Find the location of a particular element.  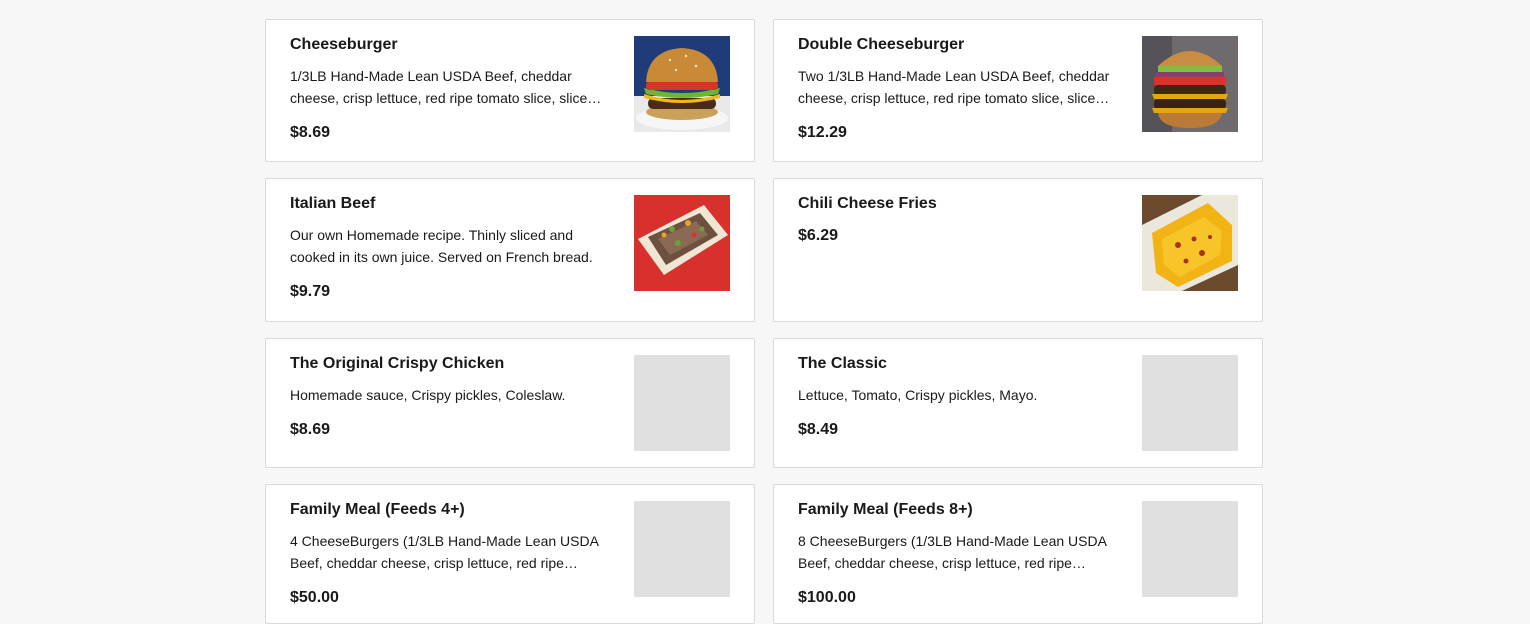

menu-item-text: Chili Cheese Fries $6.29 is located at coordinates (961, 220).